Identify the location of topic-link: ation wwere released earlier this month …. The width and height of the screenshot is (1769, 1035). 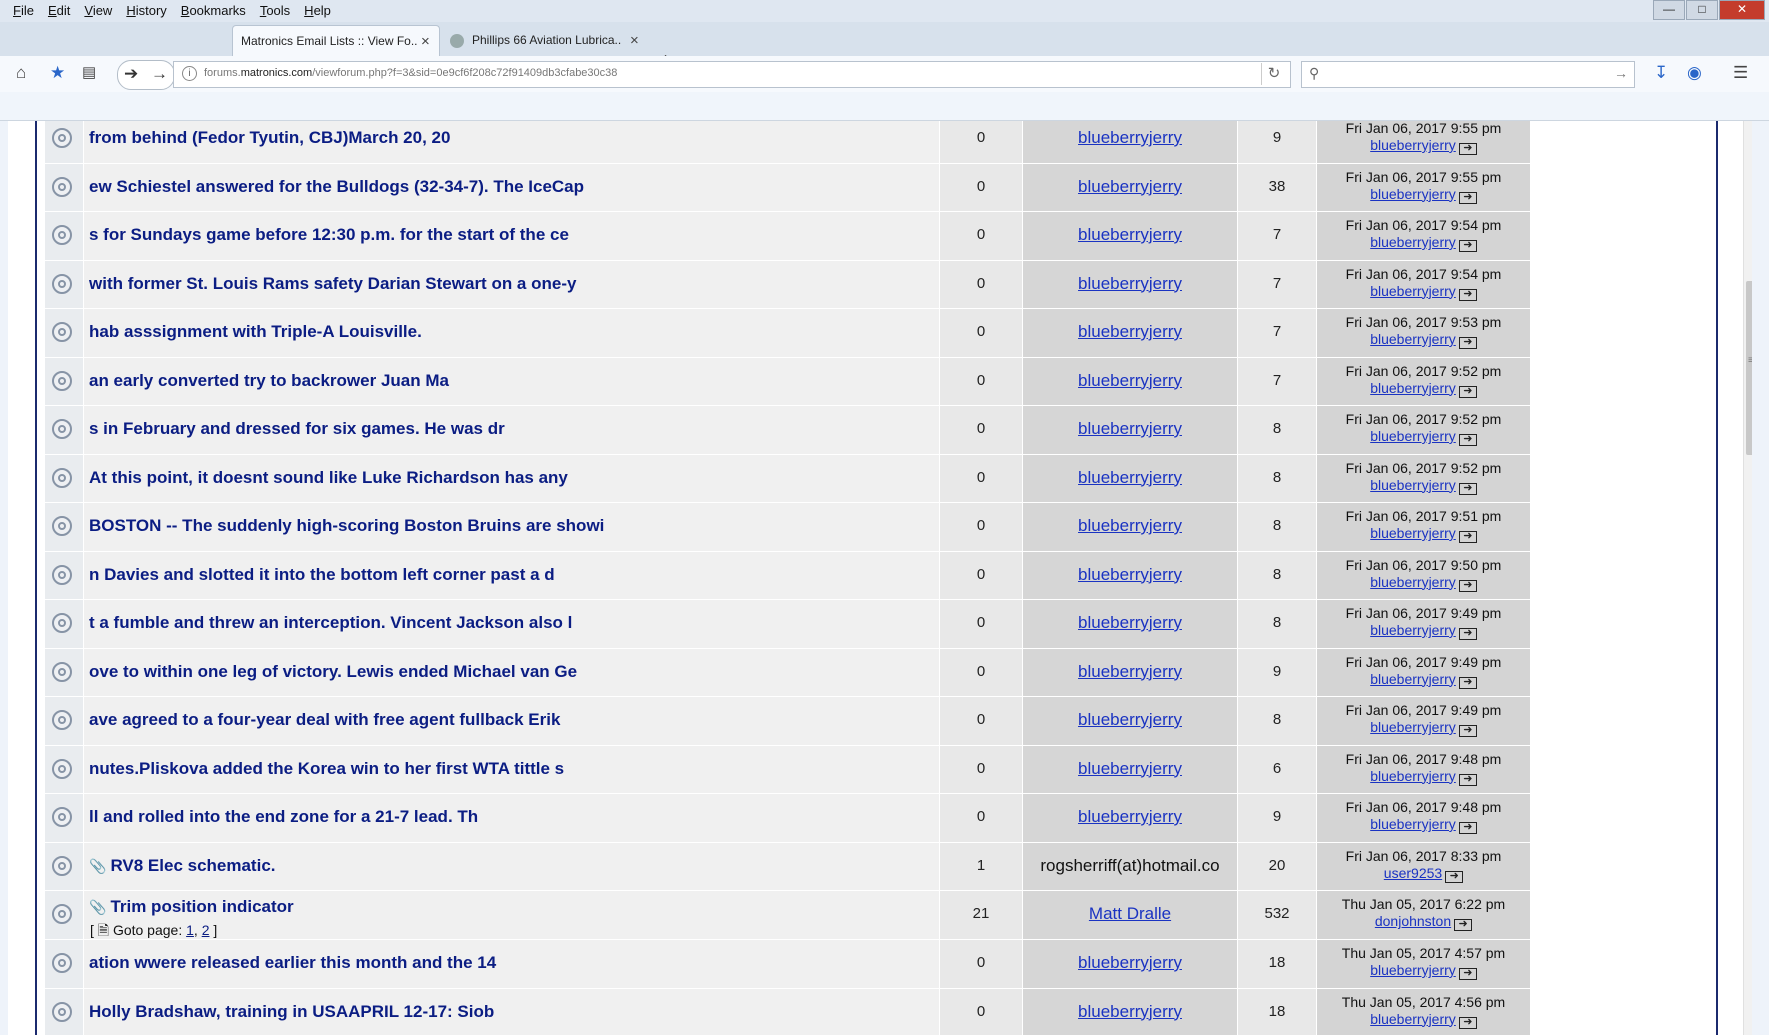
(292, 963).